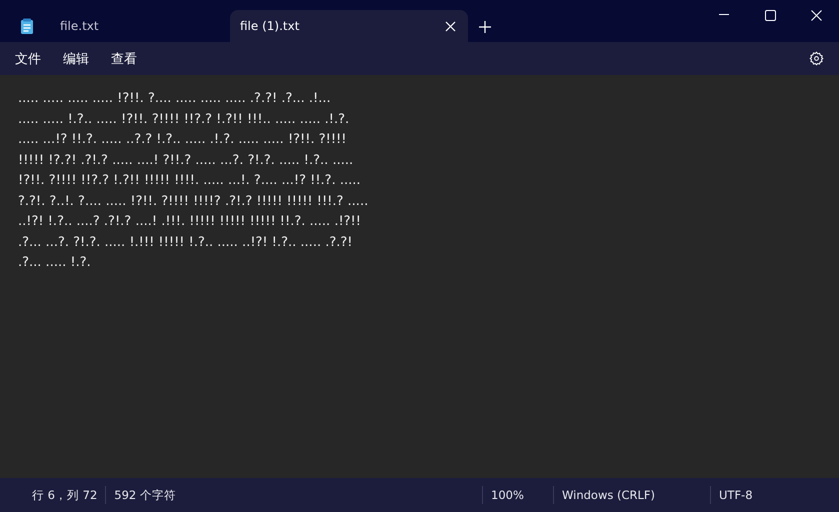 The height and width of the screenshot is (512, 839). Describe the element at coordinates (76, 59) in the screenshot. I see `menu-item: 编辑` at that location.